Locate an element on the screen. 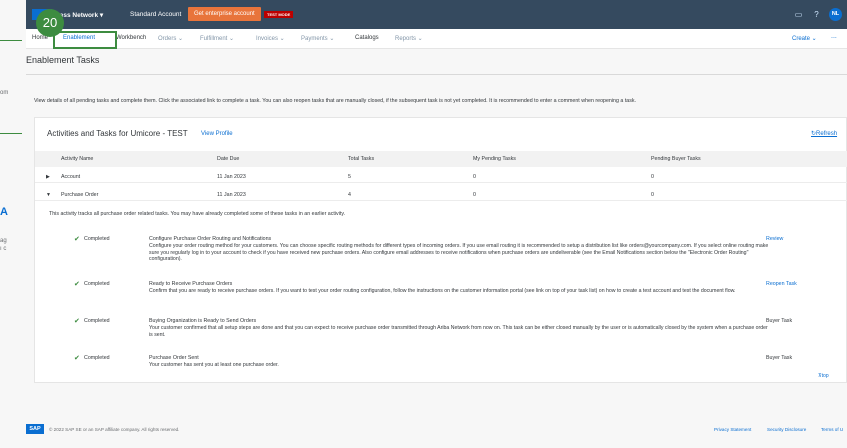 The image size is (847, 448). tab-orders: Orders ⌄ is located at coordinates (170, 38).